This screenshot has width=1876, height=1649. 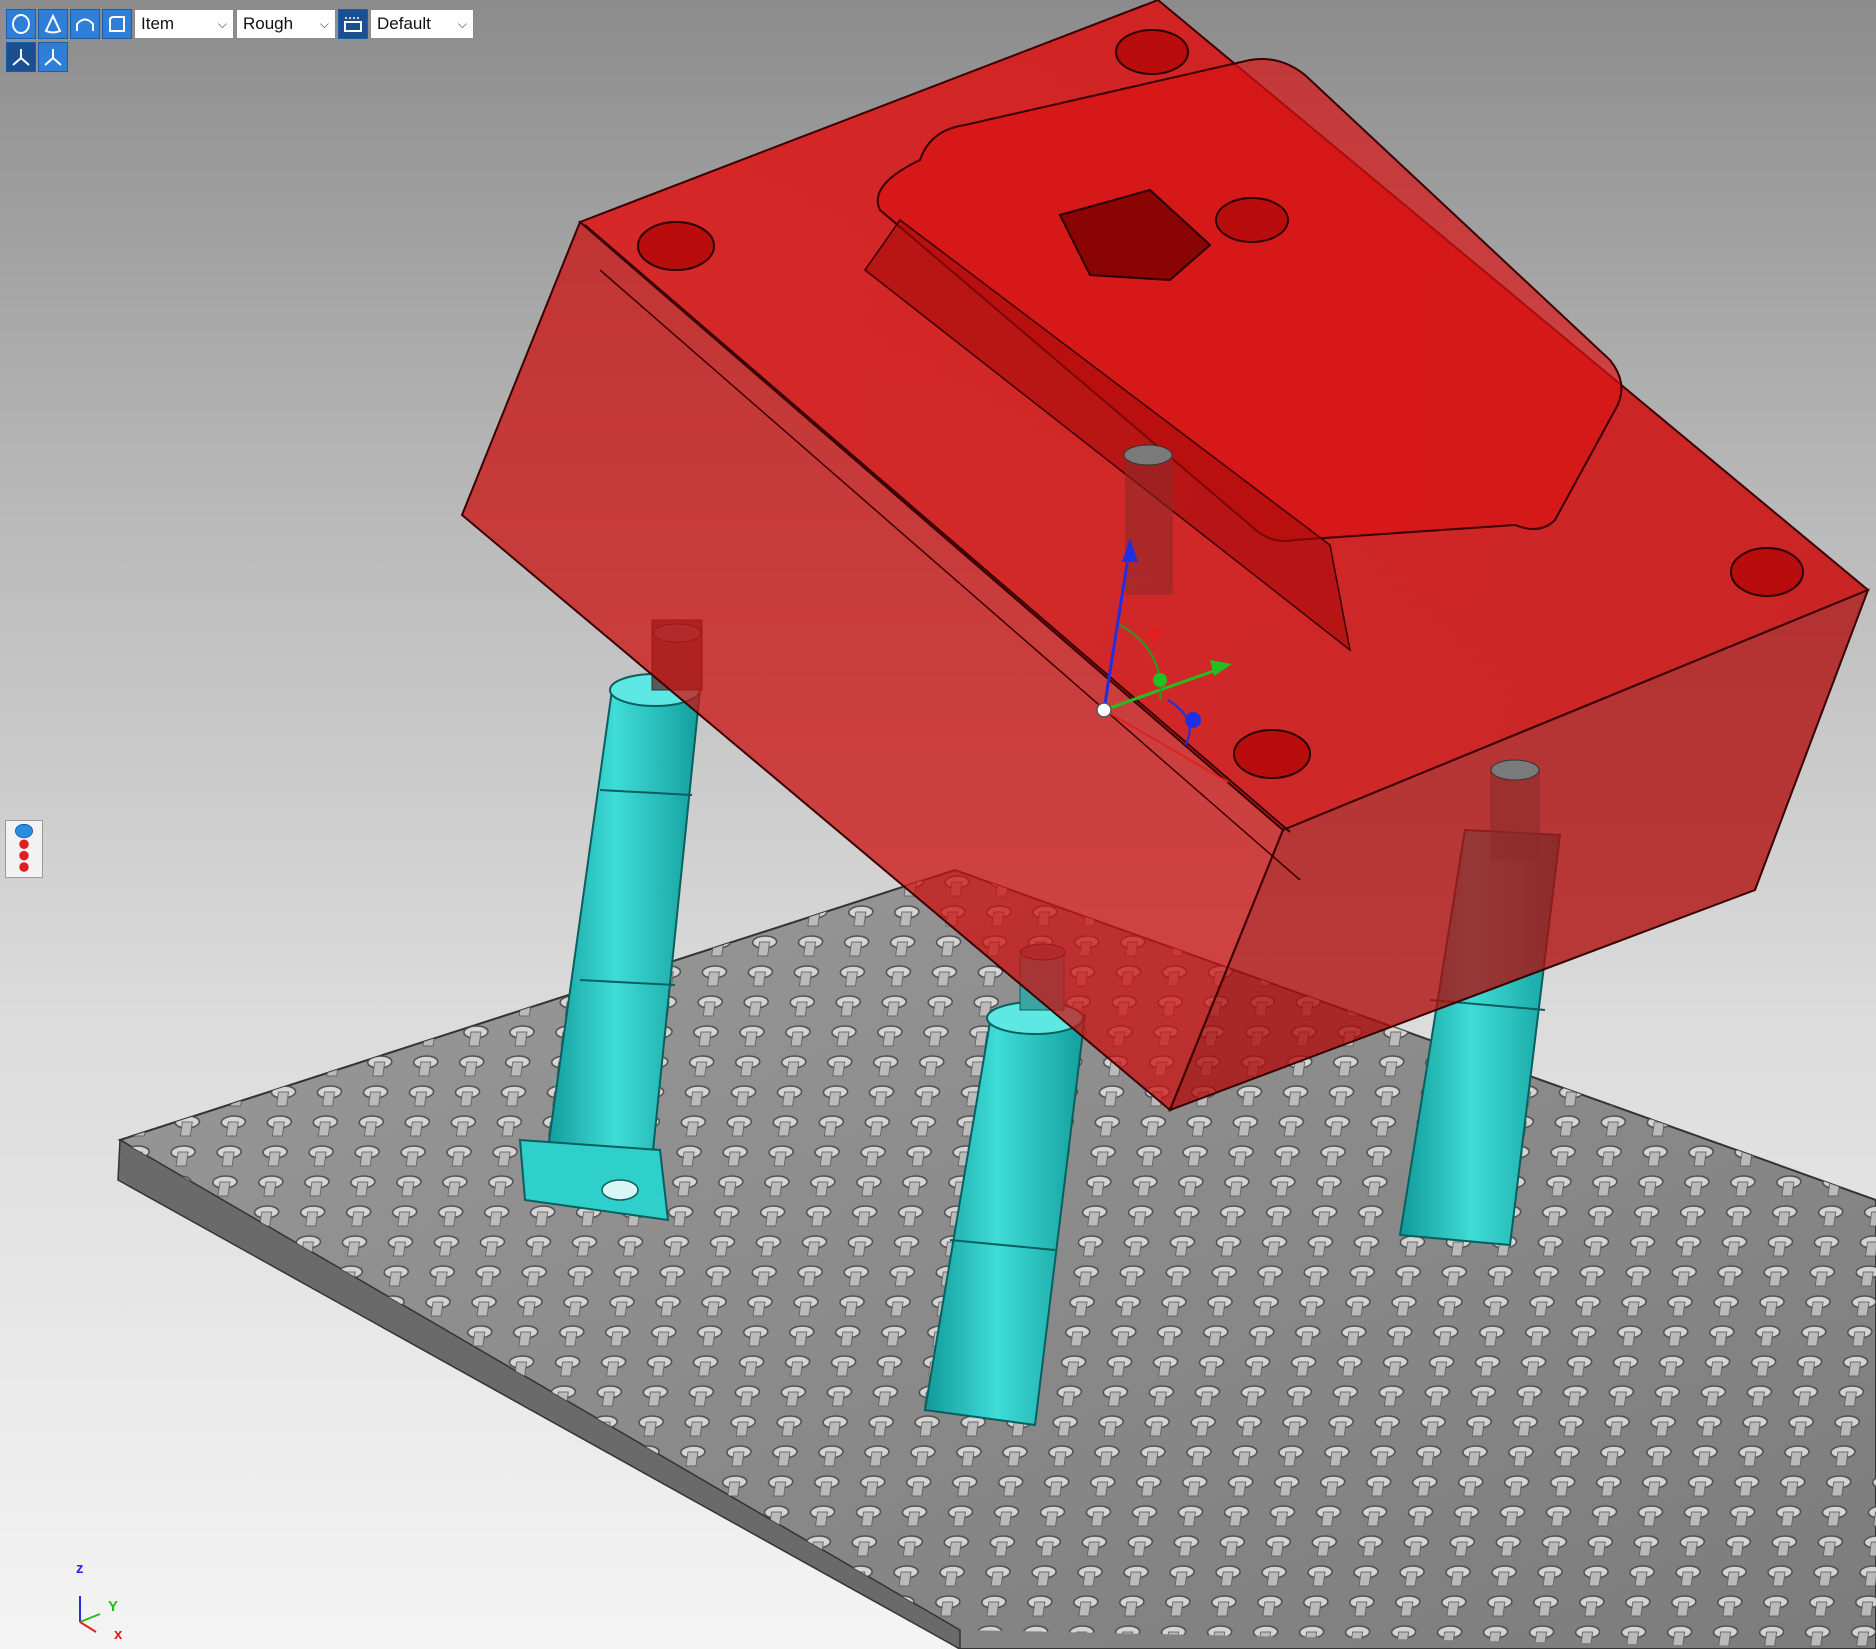 I want to click on sphere-view-icon, so click(x=21, y=24).